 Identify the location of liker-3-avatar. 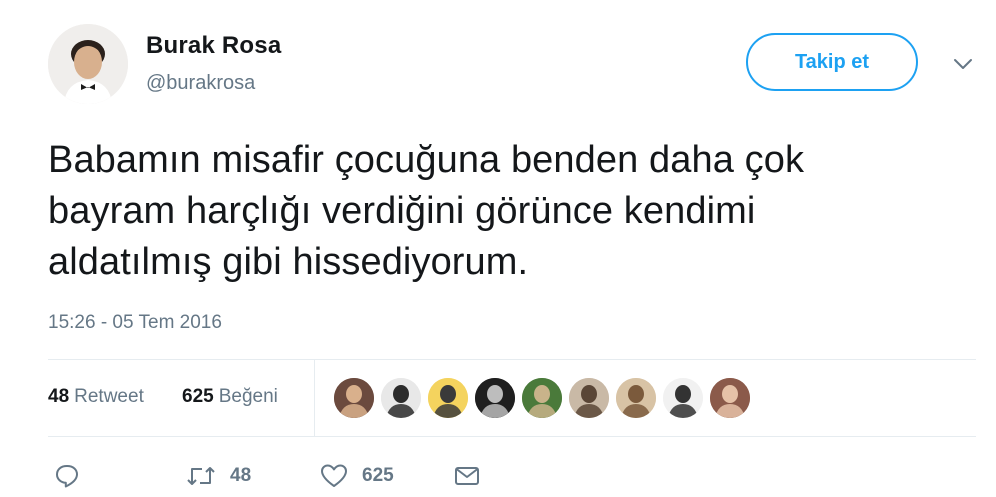
(448, 398).